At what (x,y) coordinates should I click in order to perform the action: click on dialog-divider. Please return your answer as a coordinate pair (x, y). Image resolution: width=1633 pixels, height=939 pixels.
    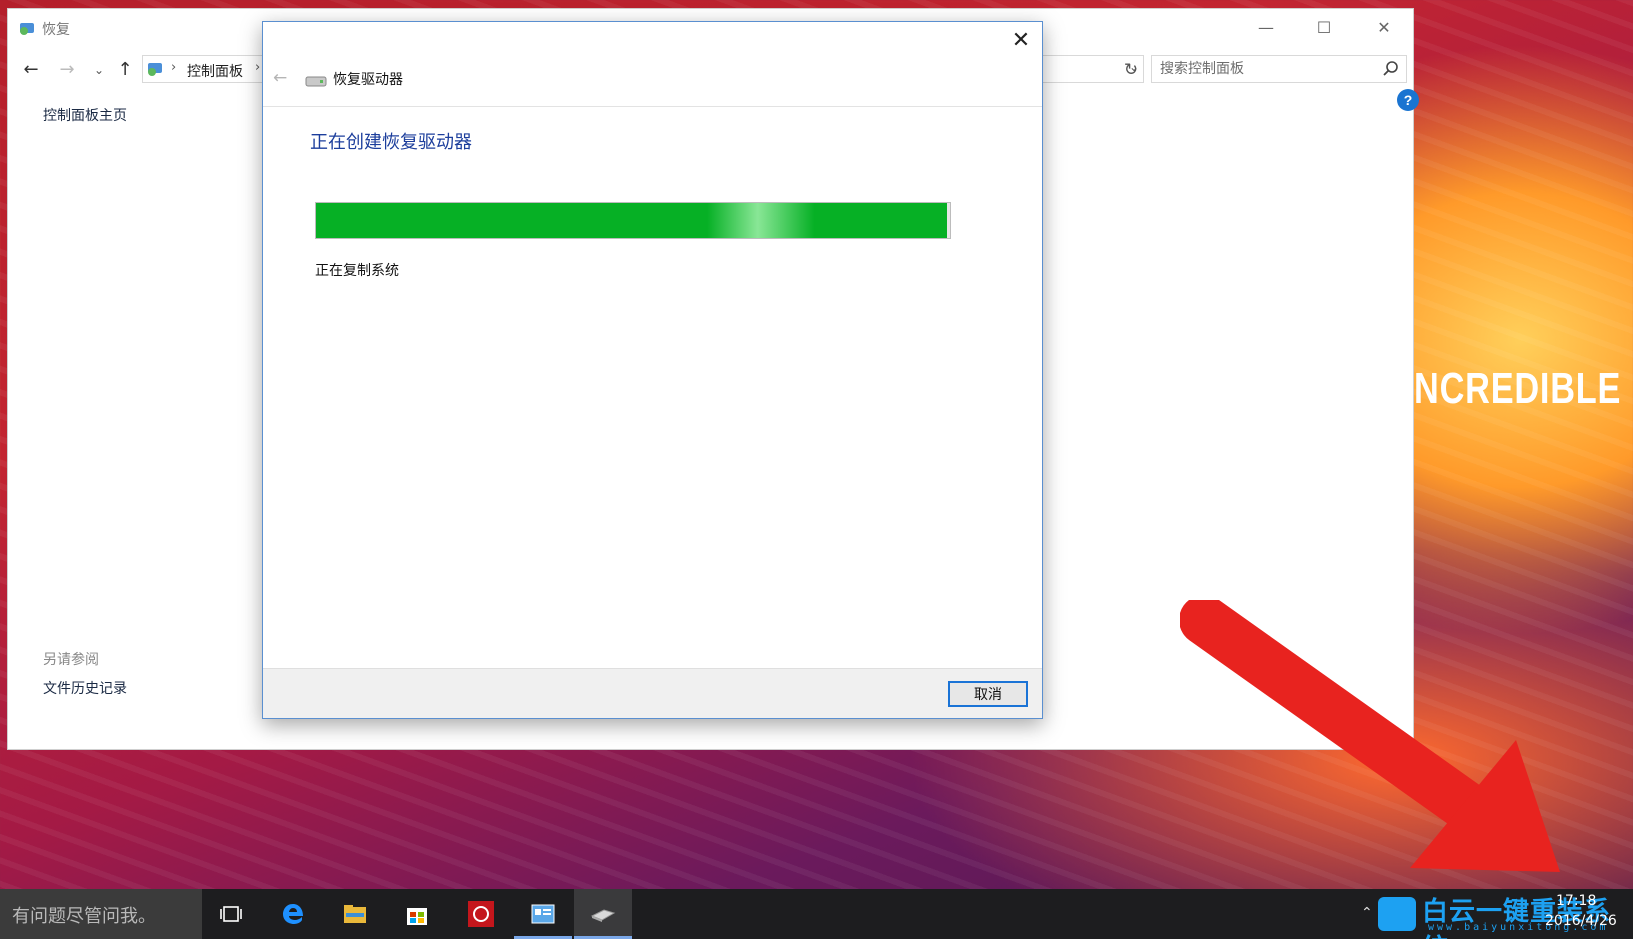
    Looking at the image, I should click on (652, 106).